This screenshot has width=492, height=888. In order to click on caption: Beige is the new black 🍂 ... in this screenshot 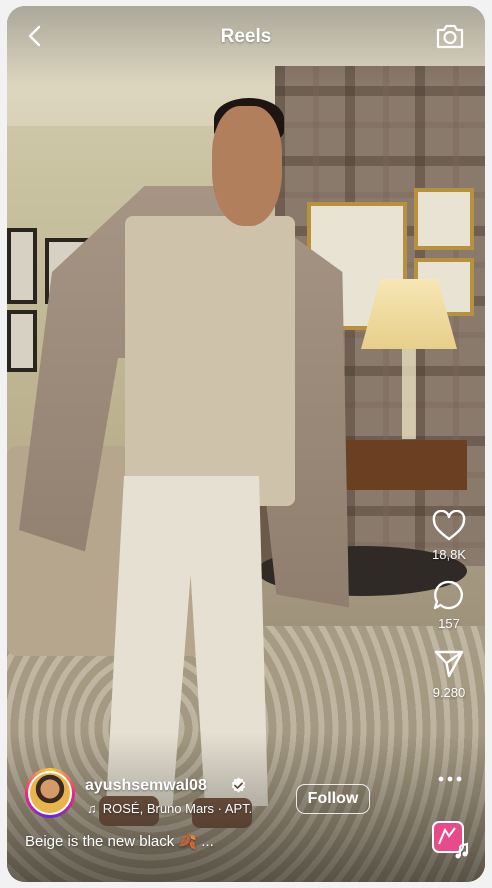, I will do `click(119, 841)`.